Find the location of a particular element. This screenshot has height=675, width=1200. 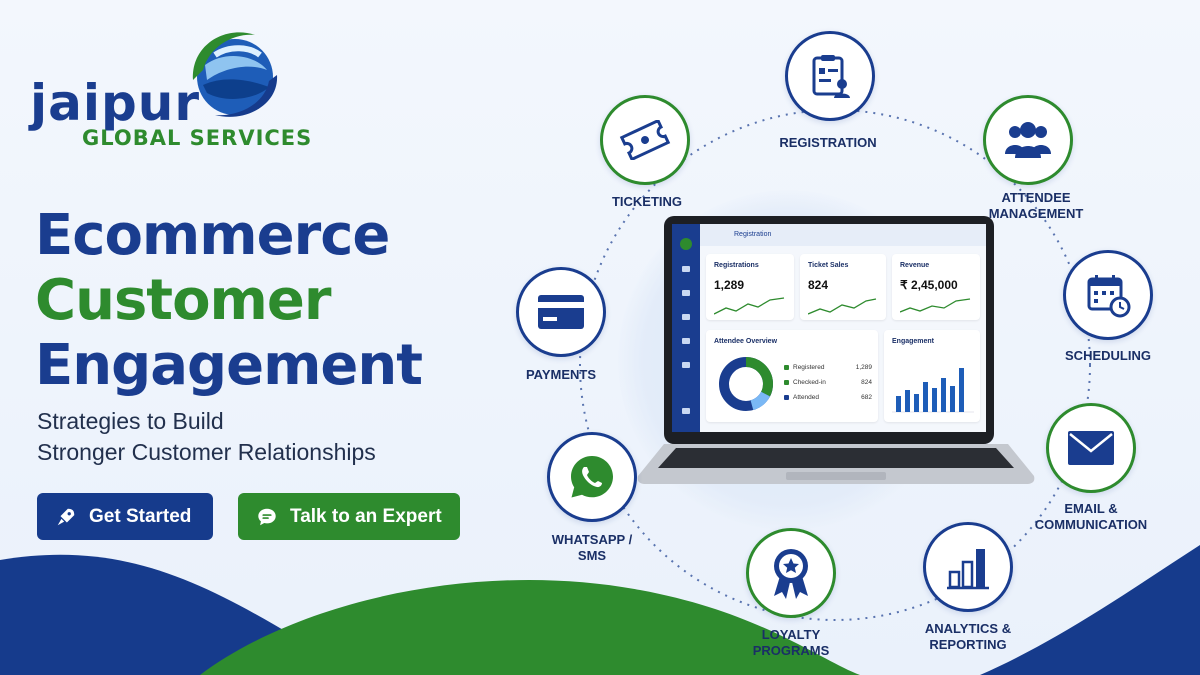

brand-name-bottom: GLOBAL SERVICES is located at coordinates (197, 138).